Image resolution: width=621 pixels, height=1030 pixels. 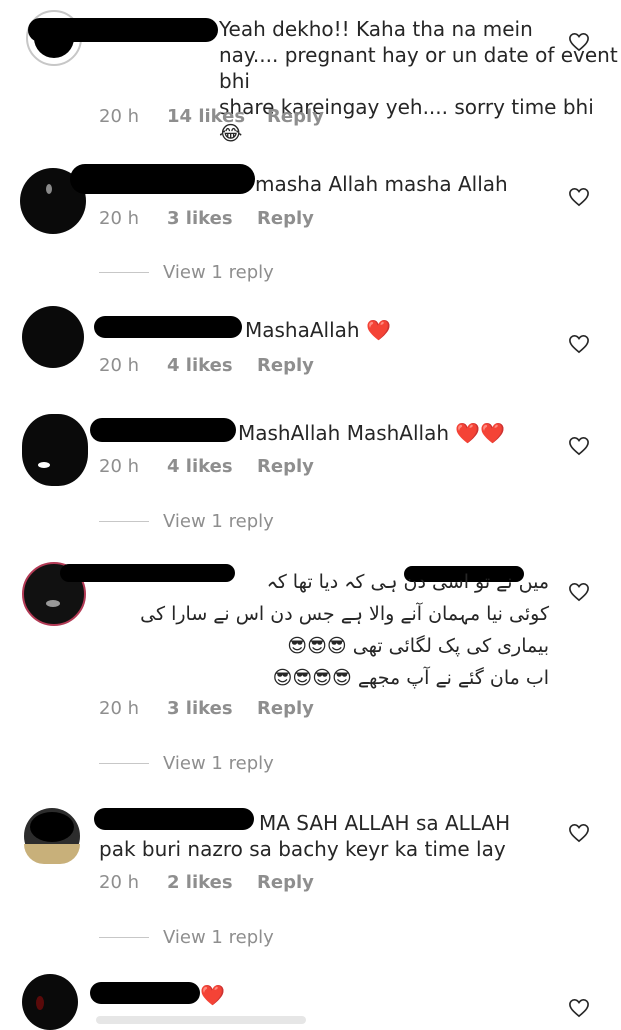 I want to click on comment-text-line: اب مان گئے نے آپ مجھے 😎😎😎😎, so click(x=410, y=678).